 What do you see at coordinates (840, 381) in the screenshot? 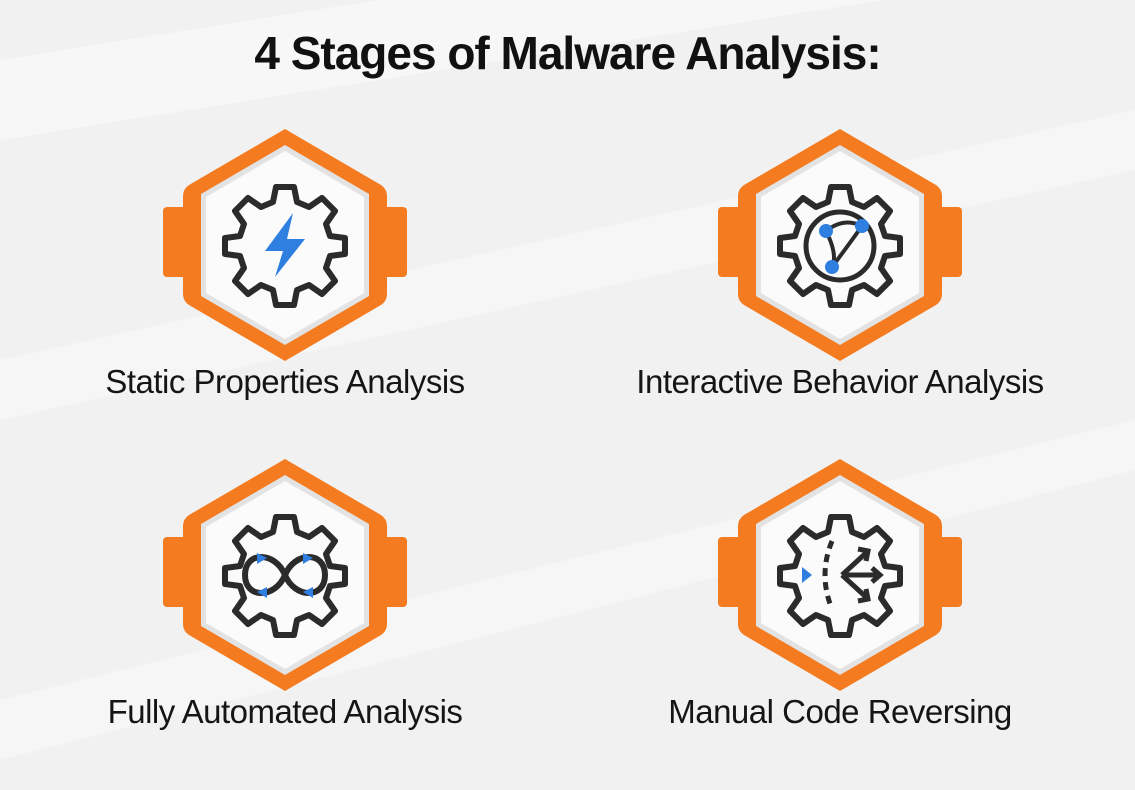
I see `stage-label: Interactive Behavior Analysis` at bounding box center [840, 381].